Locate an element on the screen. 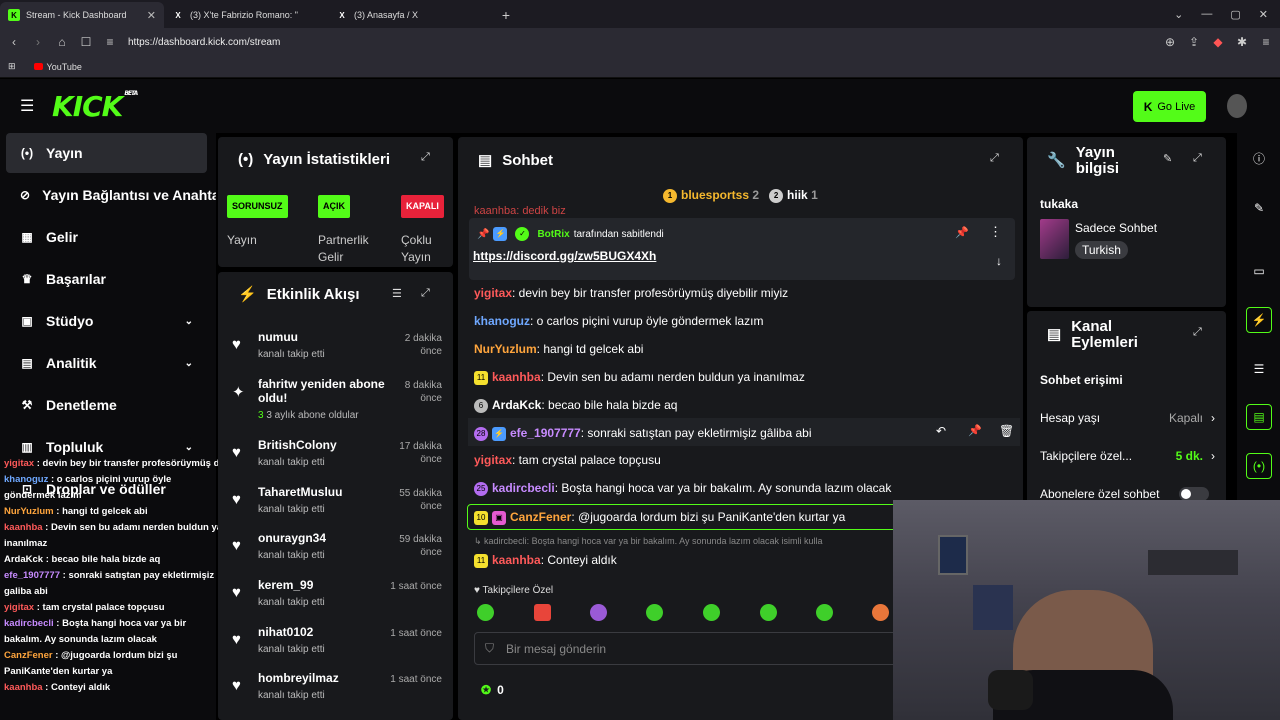 This screenshot has width=1280, height=720. more-options-icon: ⋮ is located at coordinates (995, 232).